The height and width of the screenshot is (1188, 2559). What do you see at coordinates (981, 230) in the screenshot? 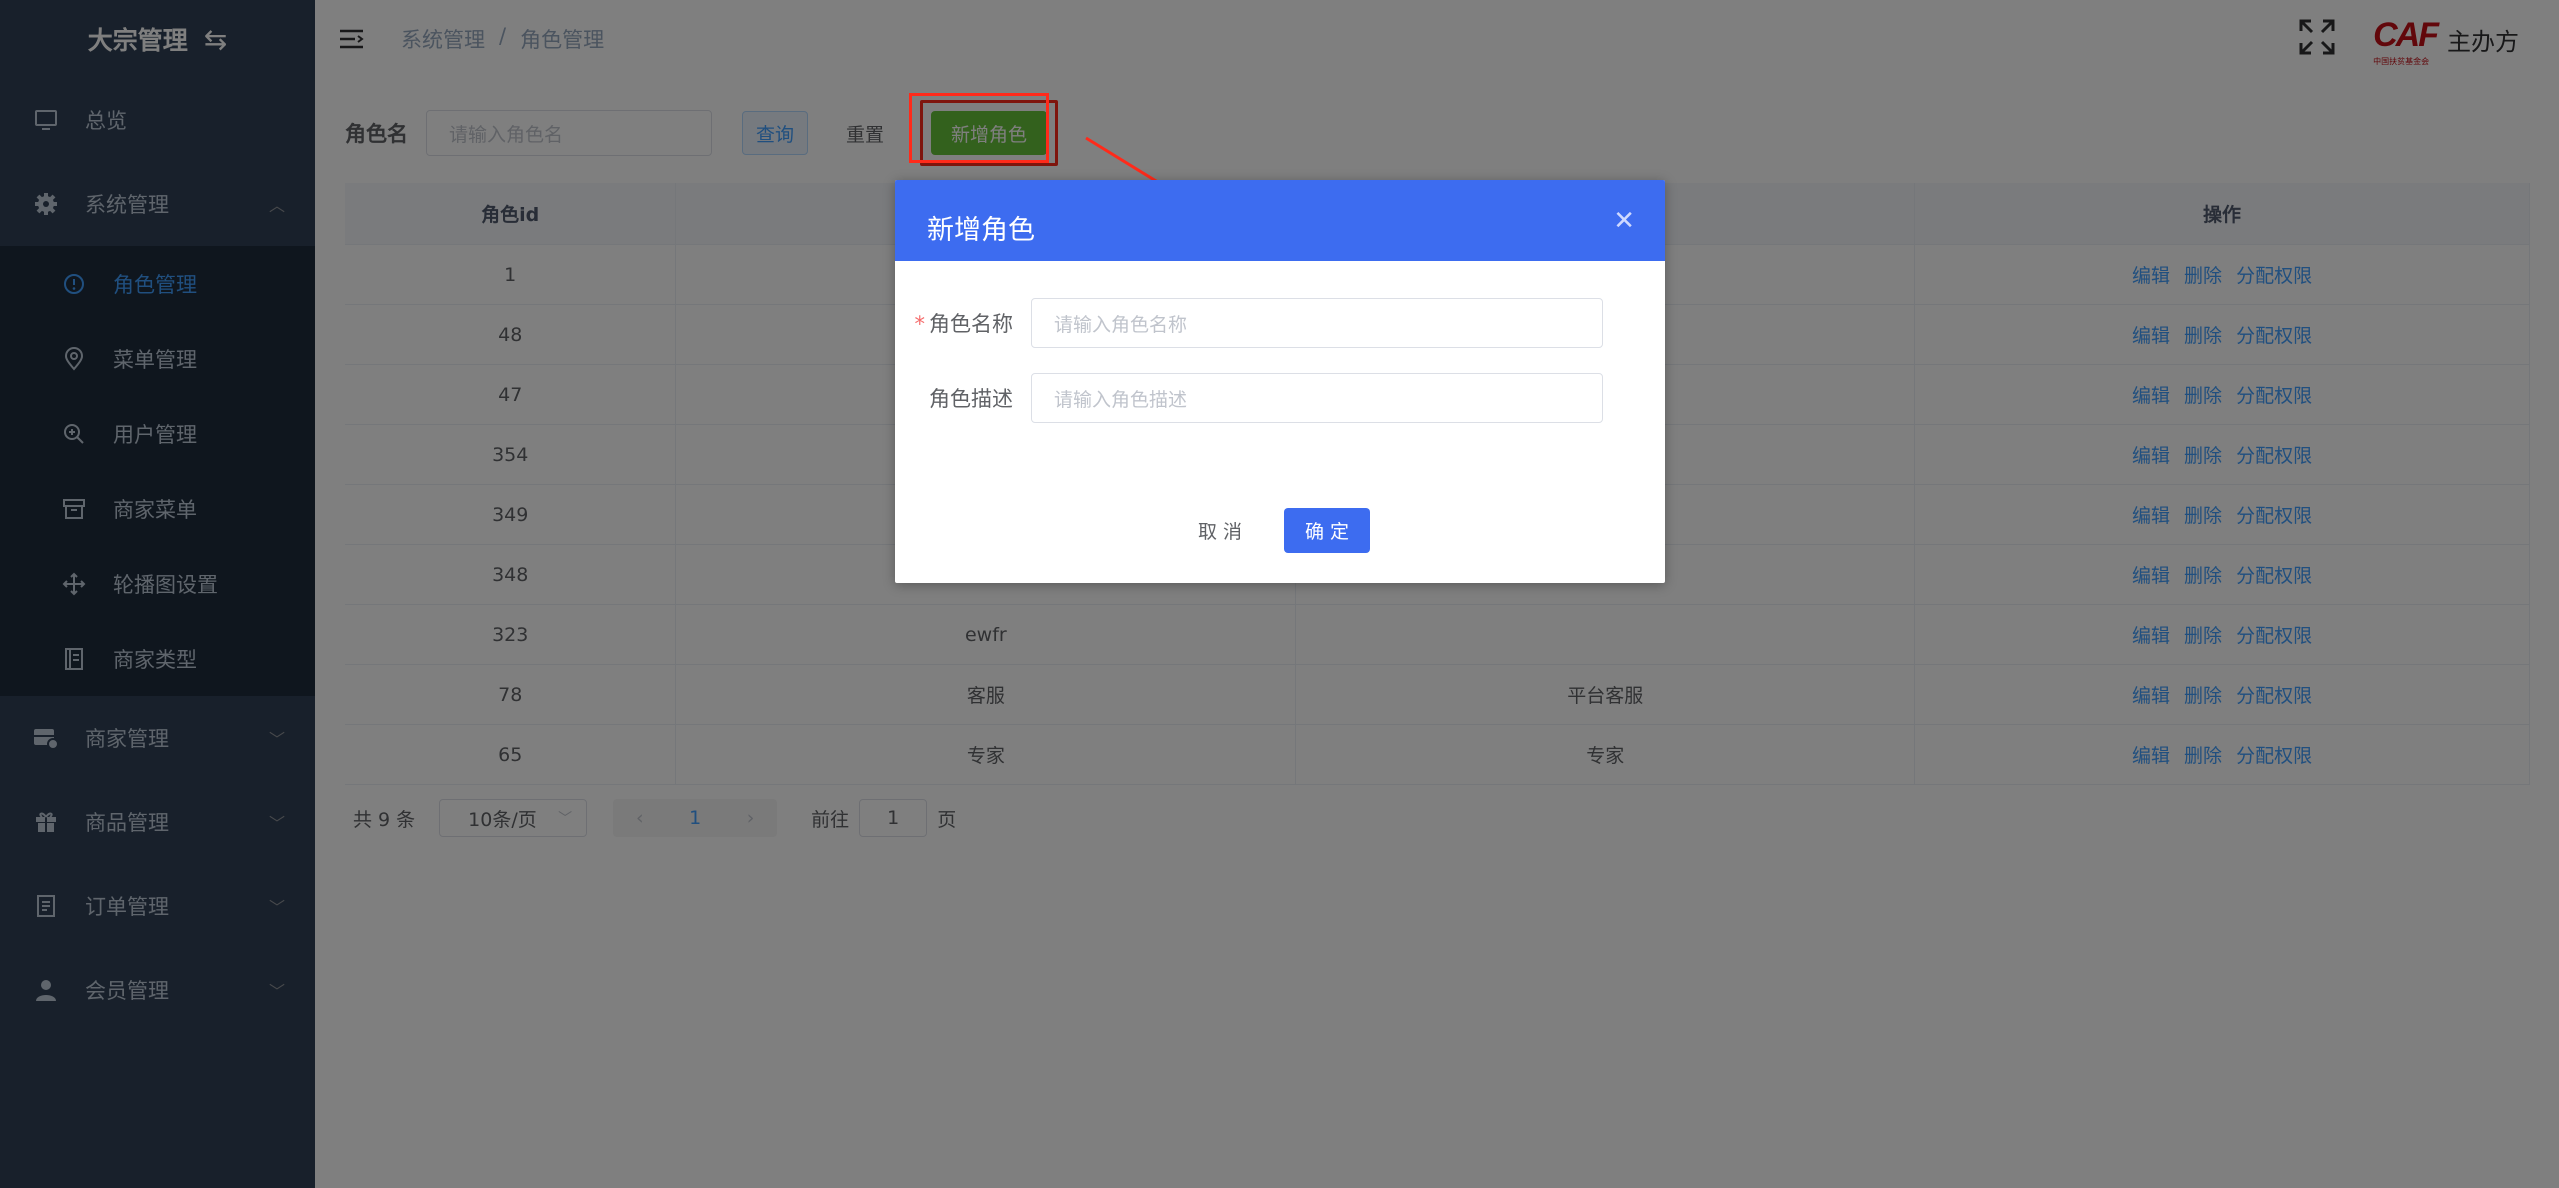
I see `dialog-title: 新增角色` at bounding box center [981, 230].